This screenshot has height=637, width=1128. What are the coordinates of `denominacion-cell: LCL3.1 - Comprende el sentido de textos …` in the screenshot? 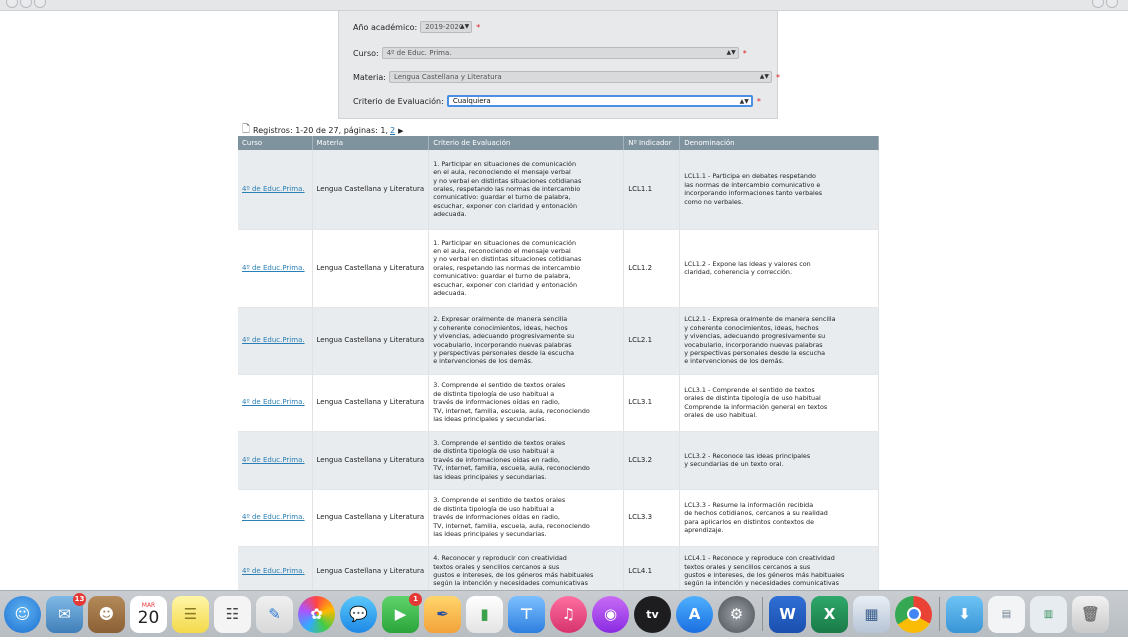 It's located at (779, 403).